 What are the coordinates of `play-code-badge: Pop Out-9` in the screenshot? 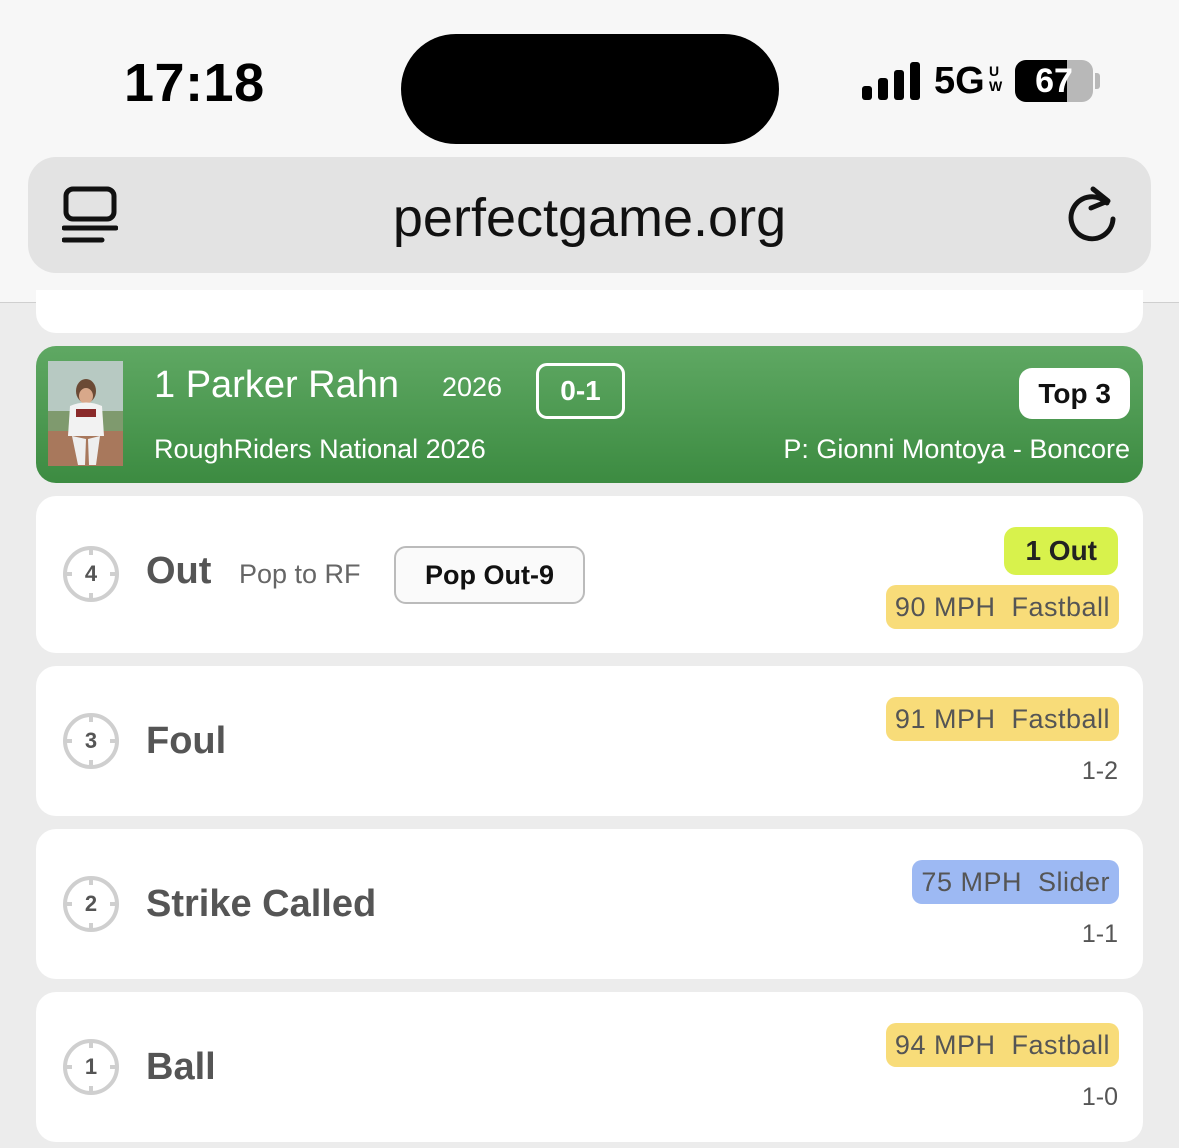 It's located at (489, 575).